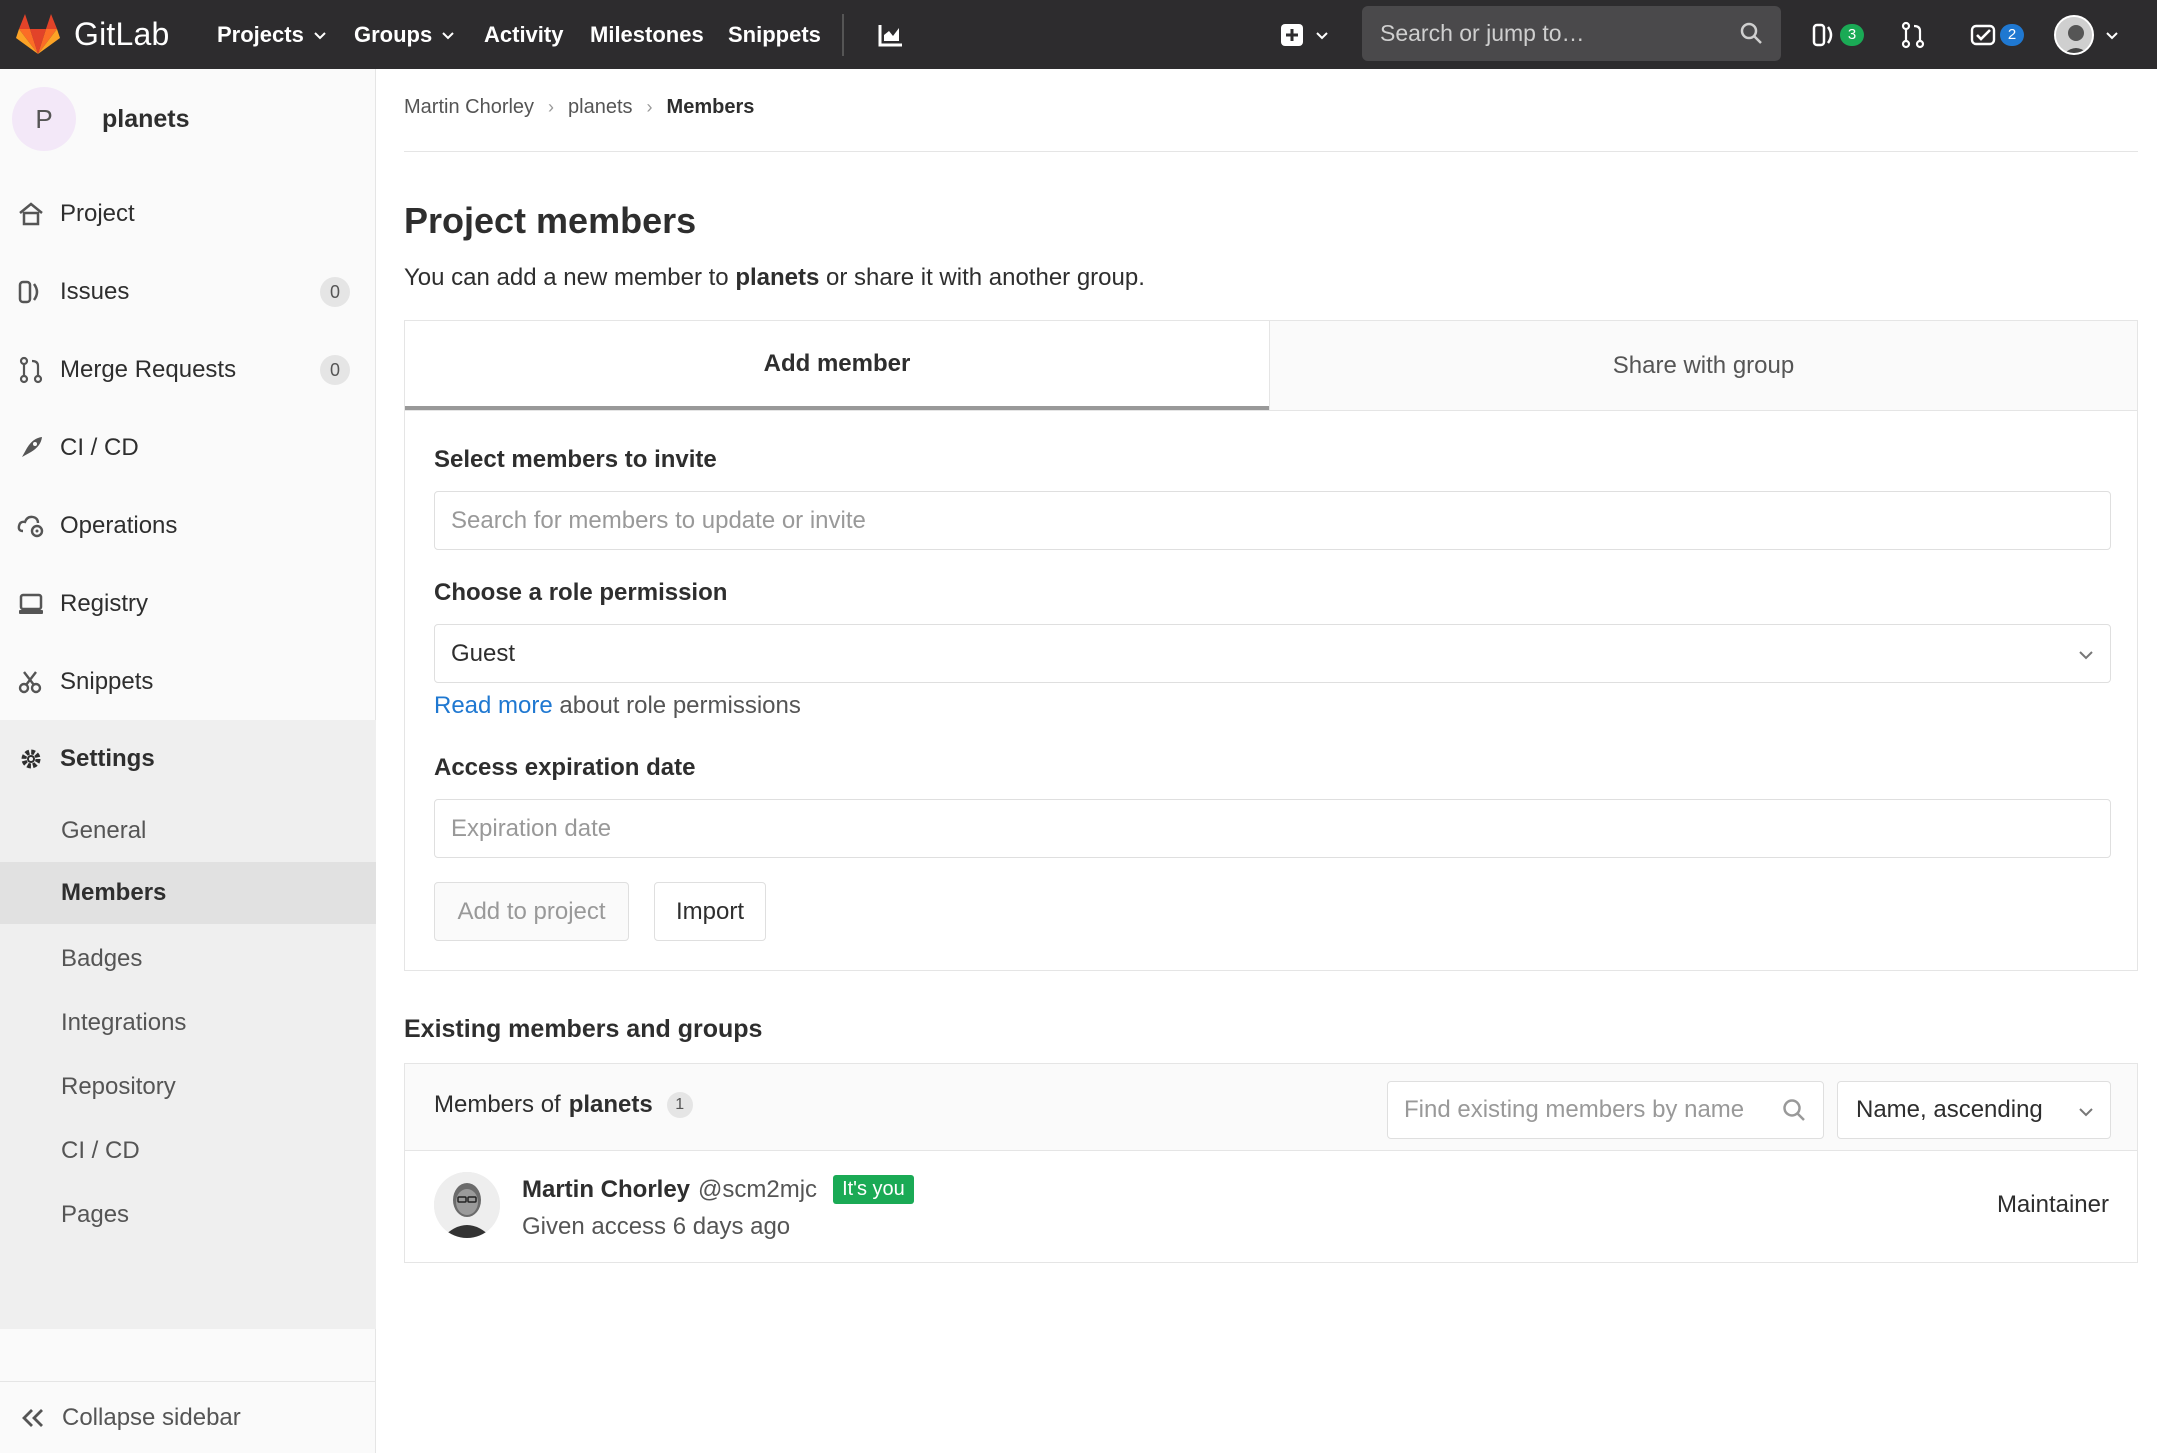 Image resolution: width=2157 pixels, height=1453 pixels. I want to click on gitlab-tanuki-icon, so click(38, 34).